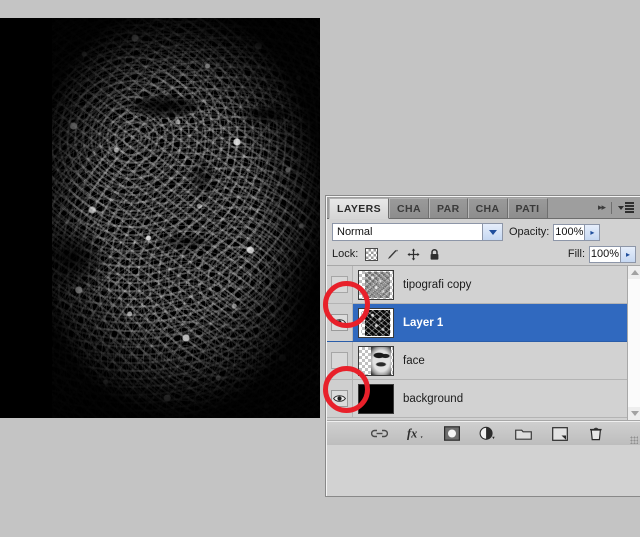 The image size is (640, 537). I want to click on layer-row-layer-1: Layer 1, so click(483, 323).